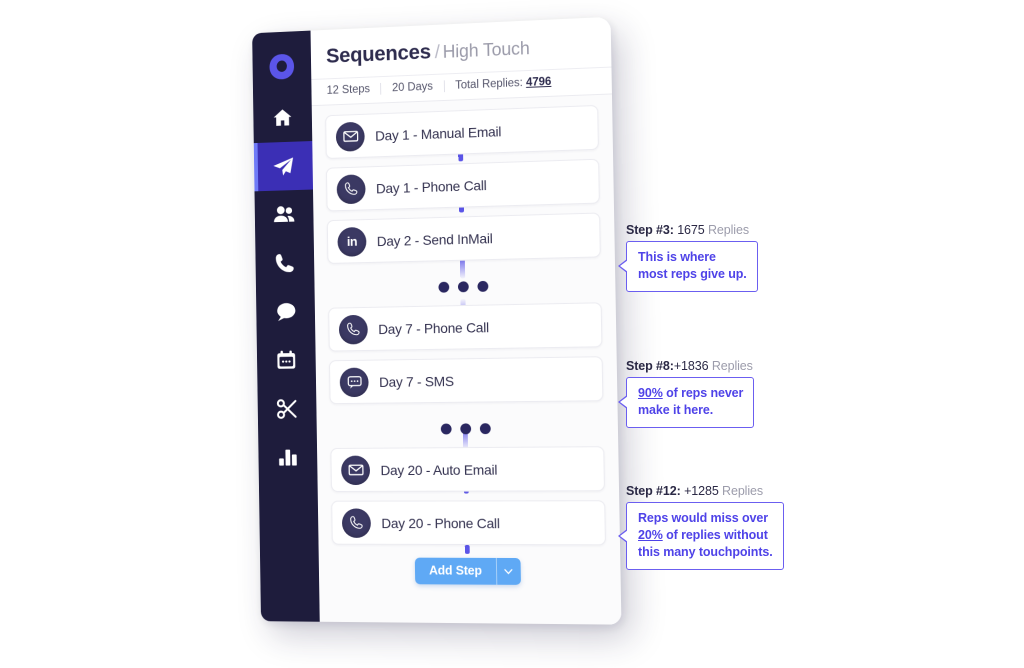 This screenshot has width=1024, height=668. Describe the element at coordinates (653, 491) in the screenshot. I see `annotation-step-number: Step #12:` at that location.